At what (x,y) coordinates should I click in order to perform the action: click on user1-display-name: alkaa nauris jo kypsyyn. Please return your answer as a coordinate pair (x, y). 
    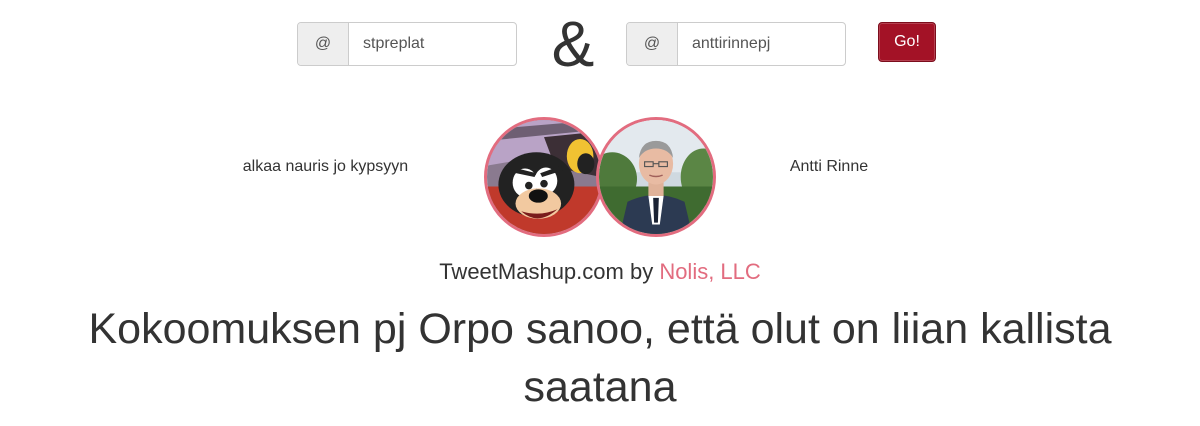
    Looking at the image, I should click on (325, 166).